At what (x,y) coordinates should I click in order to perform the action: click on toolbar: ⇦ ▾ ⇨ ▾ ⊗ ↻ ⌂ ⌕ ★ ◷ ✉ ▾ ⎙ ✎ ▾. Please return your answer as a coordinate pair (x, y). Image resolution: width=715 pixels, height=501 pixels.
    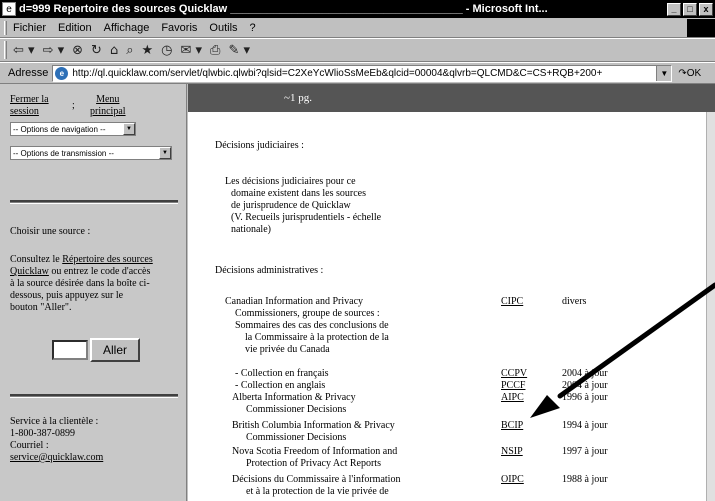
    Looking at the image, I should click on (357, 50).